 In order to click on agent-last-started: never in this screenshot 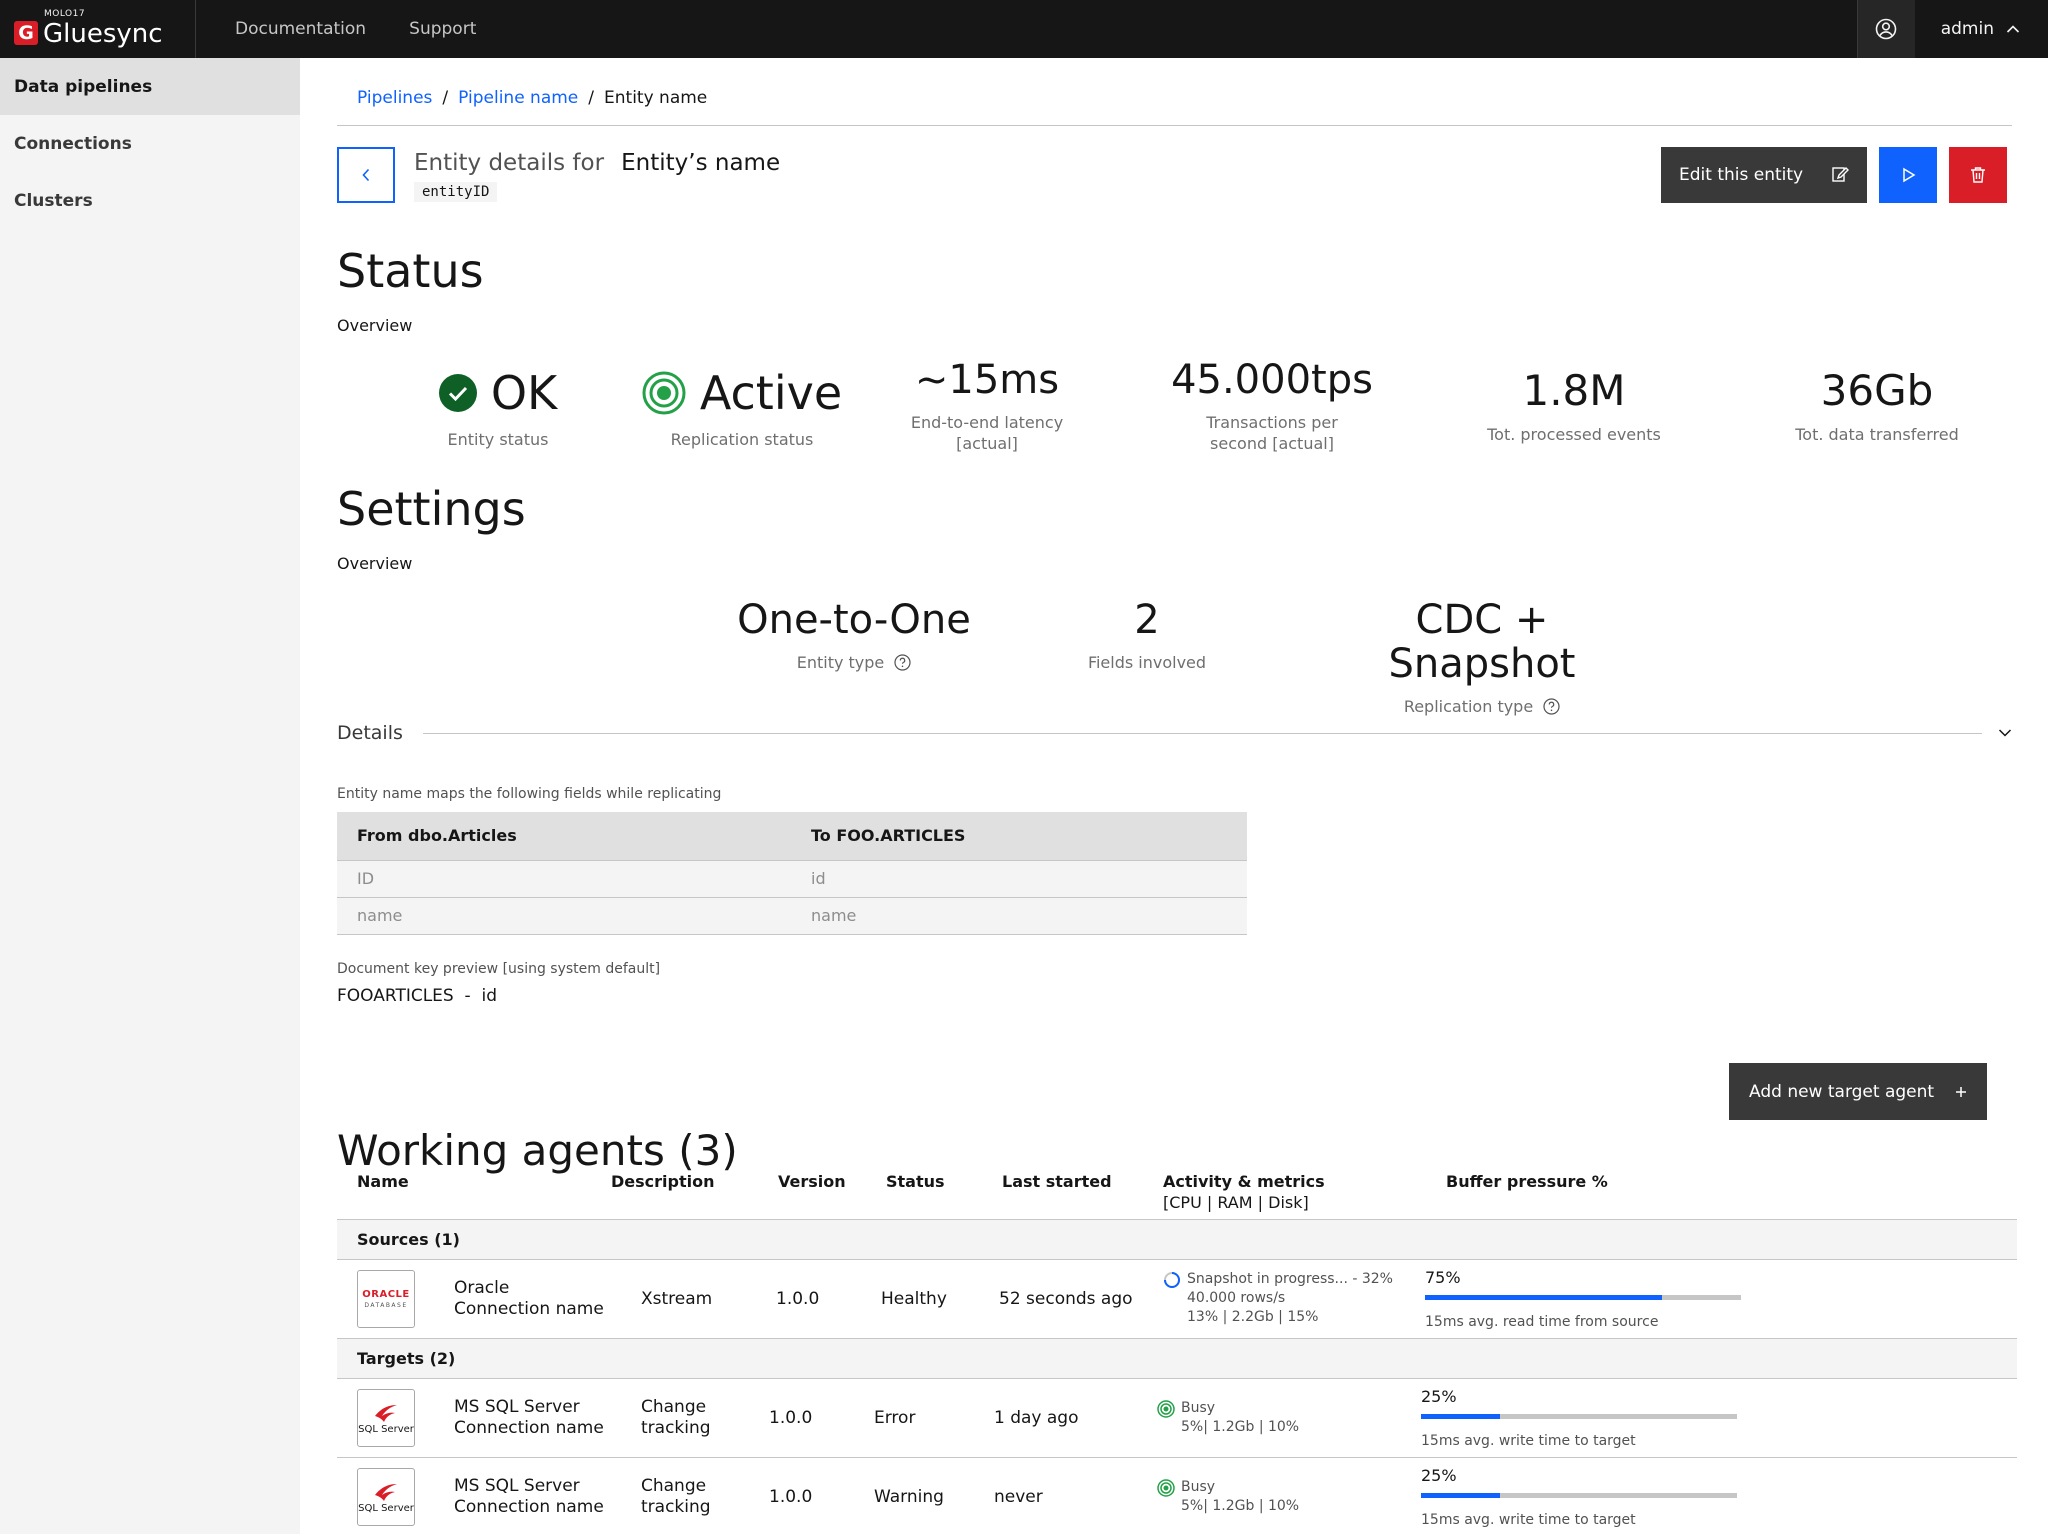, I will do `click(1018, 1497)`.